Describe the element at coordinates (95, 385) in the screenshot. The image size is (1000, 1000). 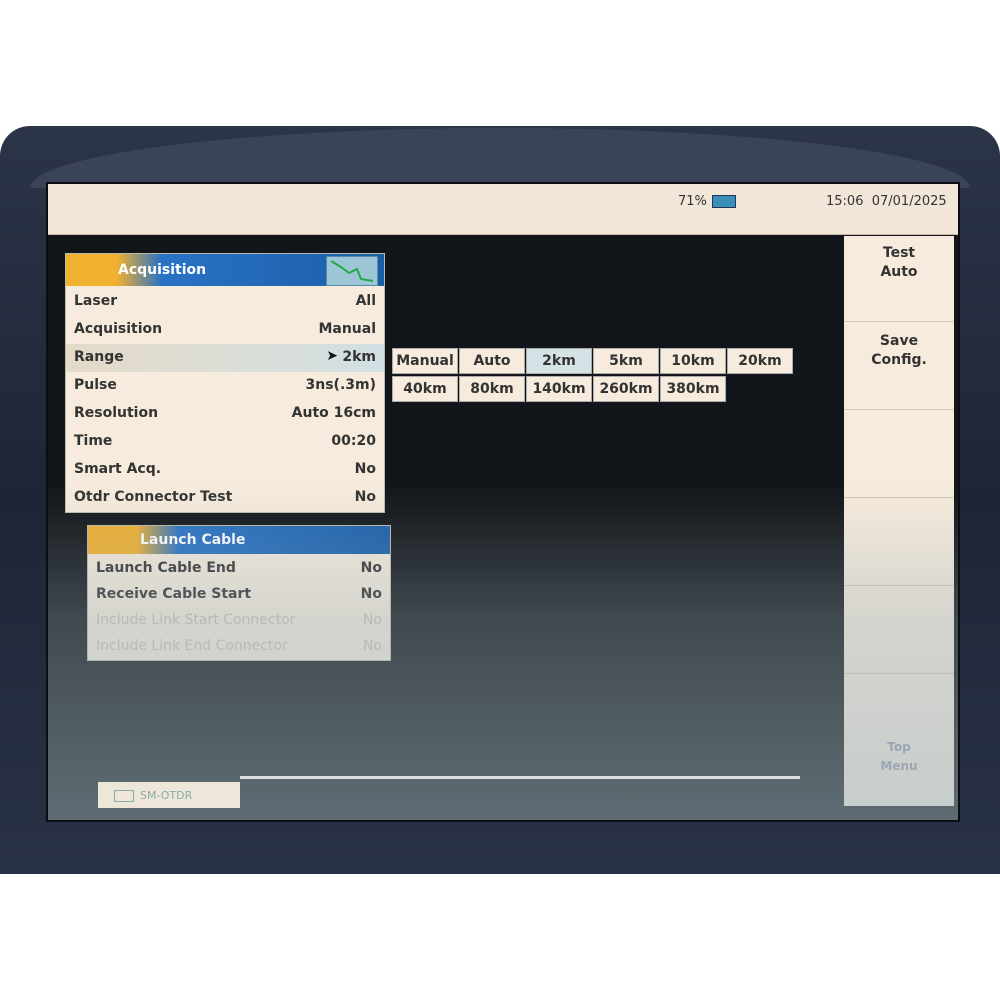
I see `setting-label: Pulse` at that location.